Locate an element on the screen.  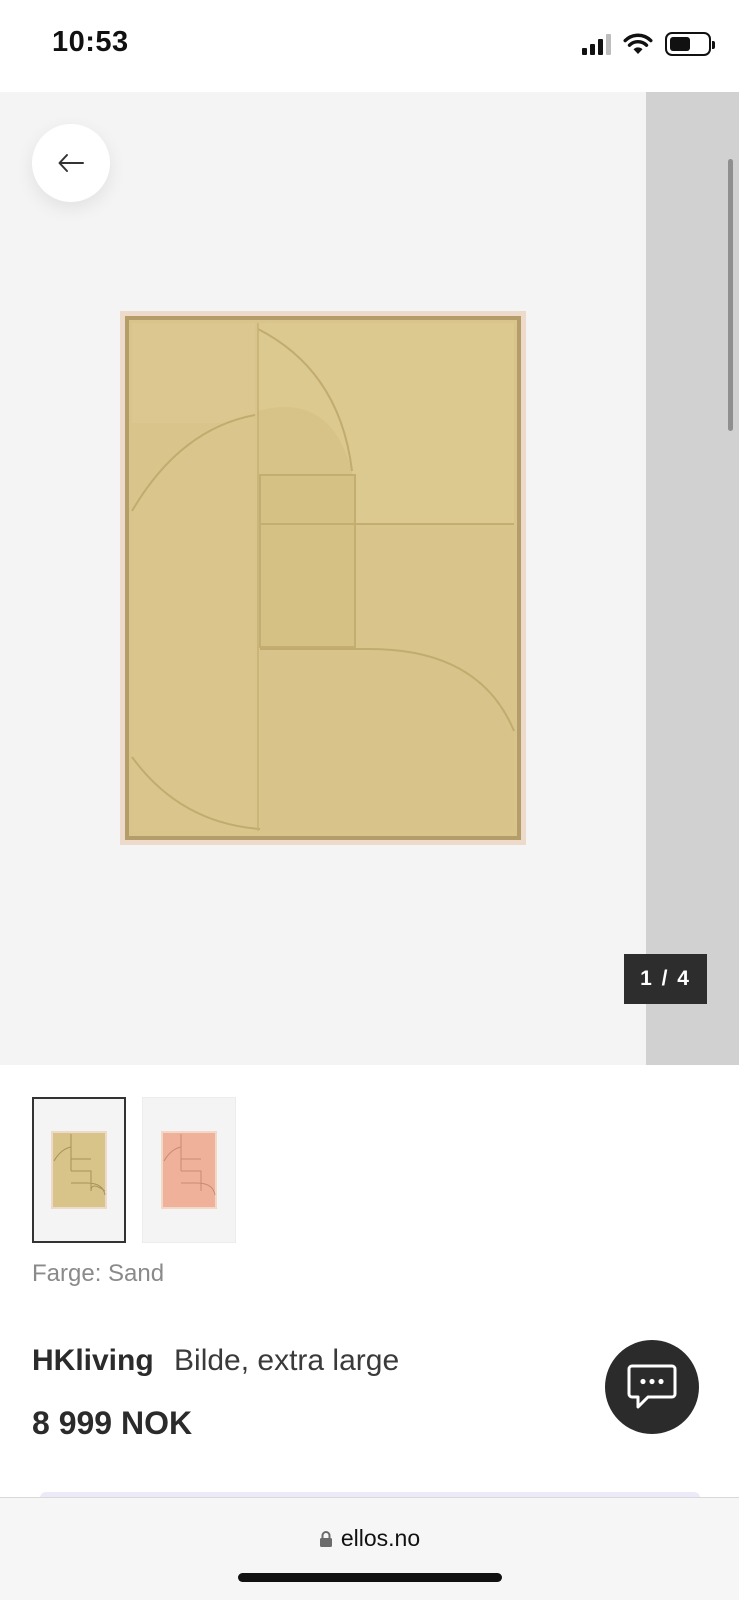
status-time: 10:53 is located at coordinates (90, 42).